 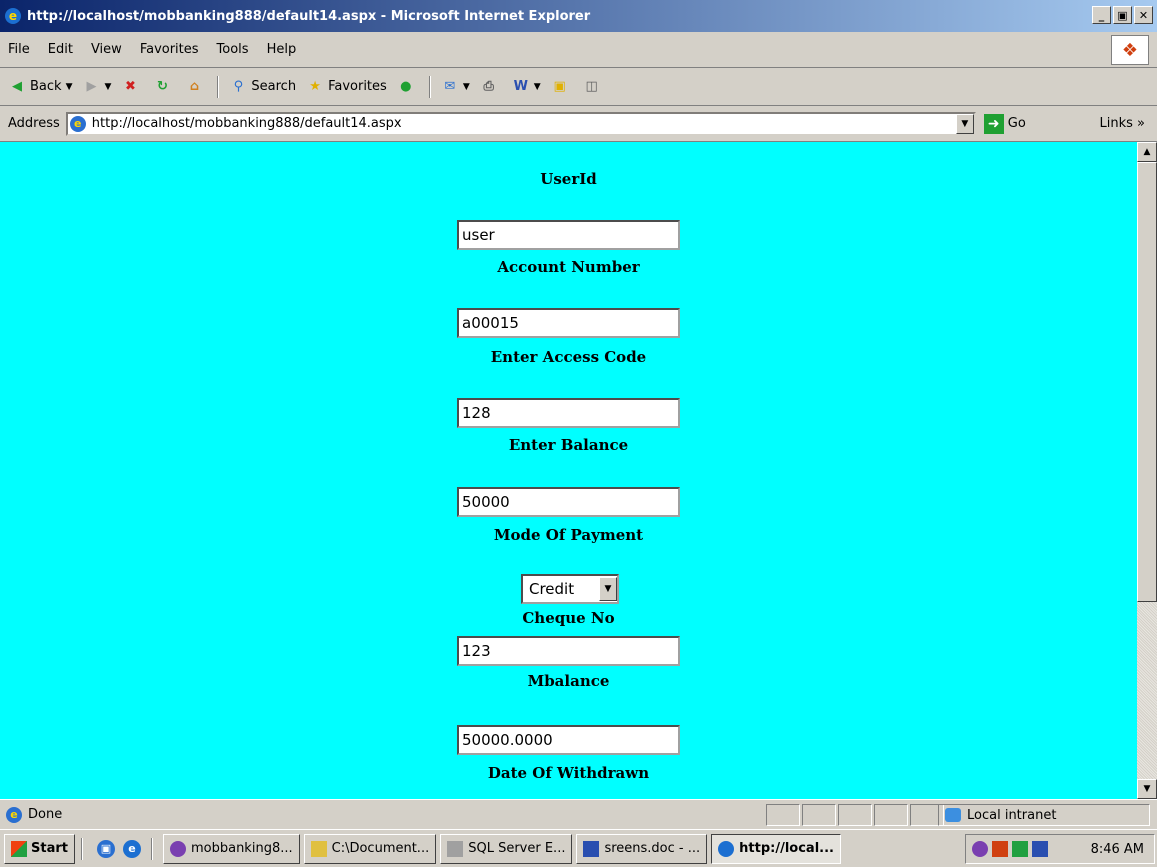 What do you see at coordinates (953, 815) in the screenshot?
I see `intranet-icon` at bounding box center [953, 815].